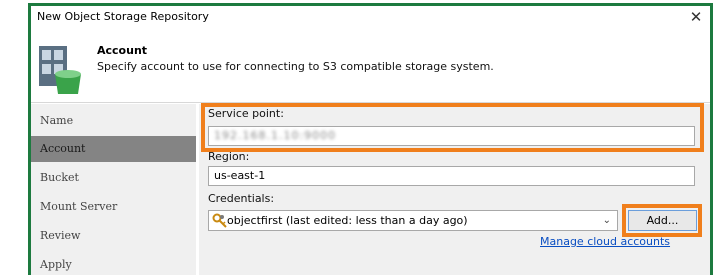 Image resolution: width=724 pixels, height=275 pixels. I want to click on sidebar-item-account: Account, so click(113, 149).